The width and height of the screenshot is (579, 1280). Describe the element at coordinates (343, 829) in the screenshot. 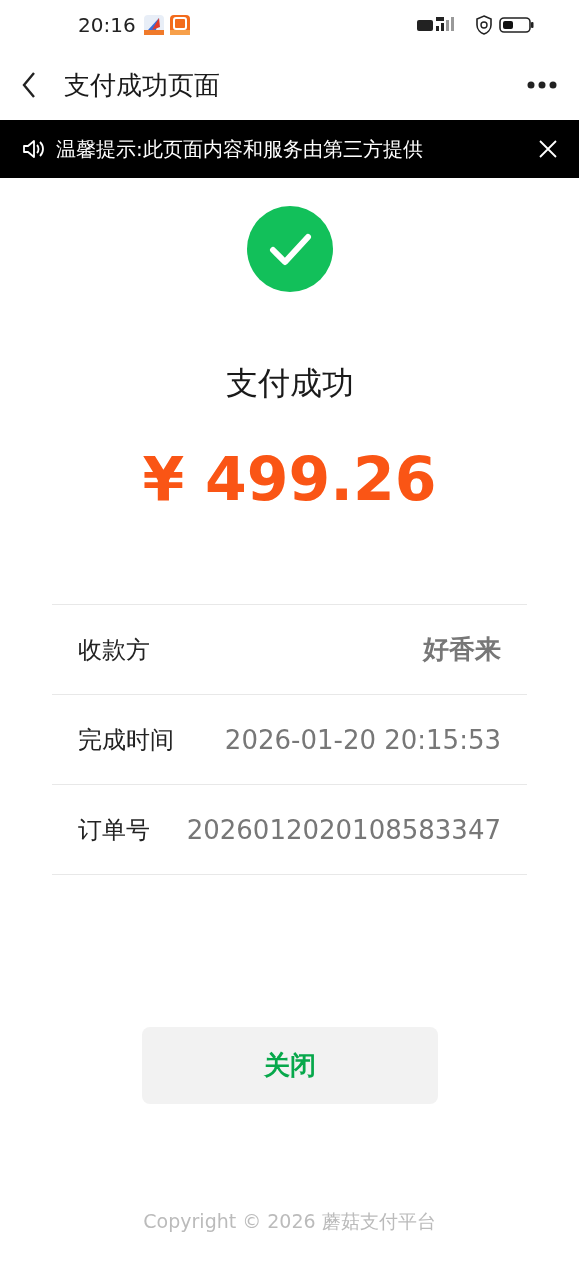

I see `detail-value: 2026012020108583347` at that location.